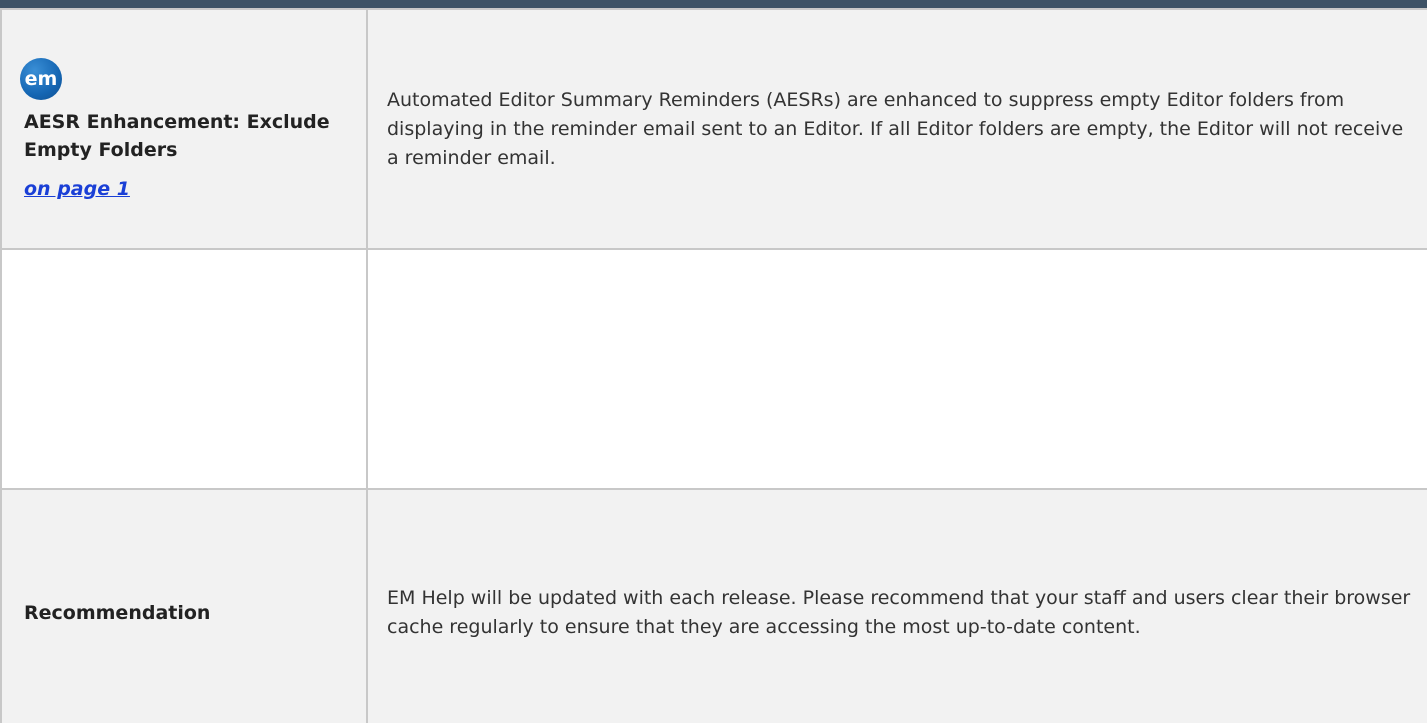 This screenshot has width=1427, height=723. I want to click on feature-title: AESR Enhancement: Exclude Empty Folders, so click(177, 136).